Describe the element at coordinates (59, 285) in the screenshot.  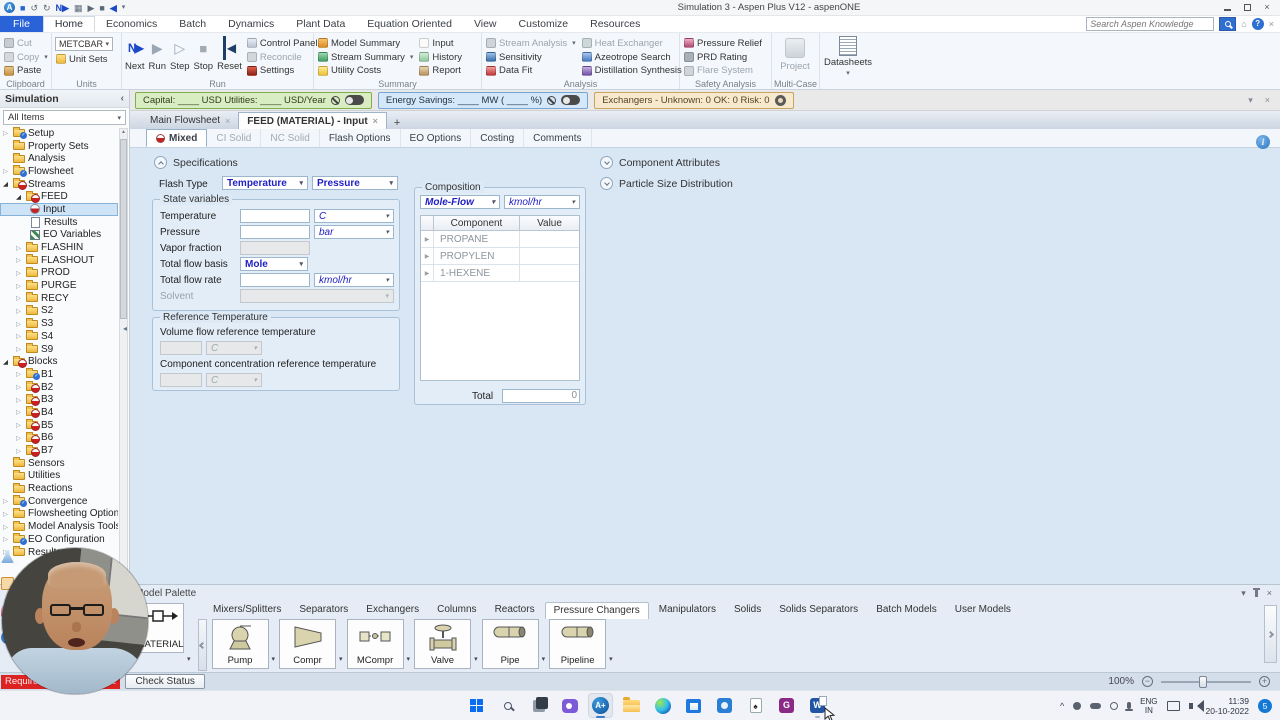
I see `tree-item-purge: PURGE` at that location.